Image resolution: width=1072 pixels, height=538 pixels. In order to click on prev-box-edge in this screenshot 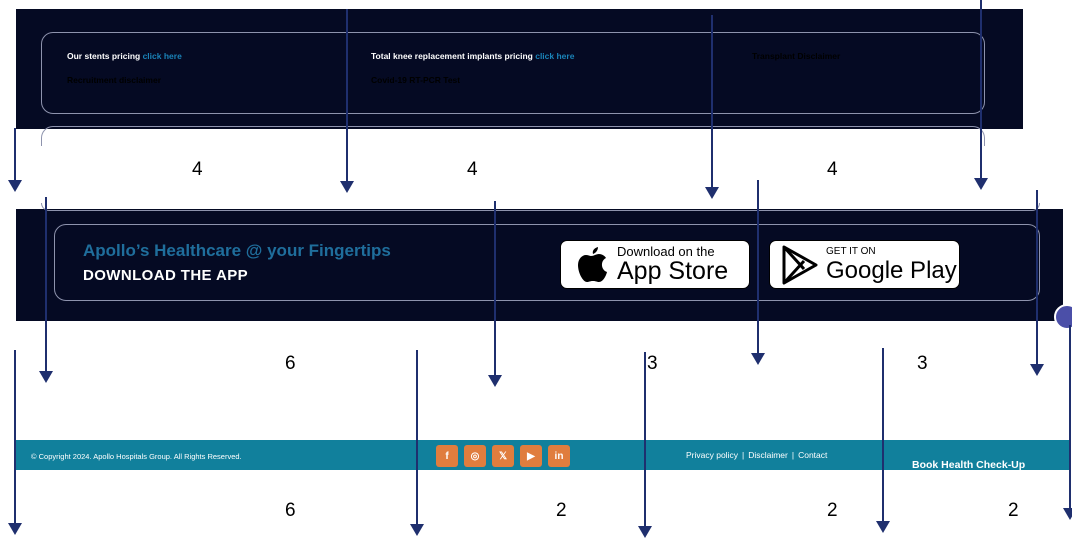, I will do `click(540, 207)`.